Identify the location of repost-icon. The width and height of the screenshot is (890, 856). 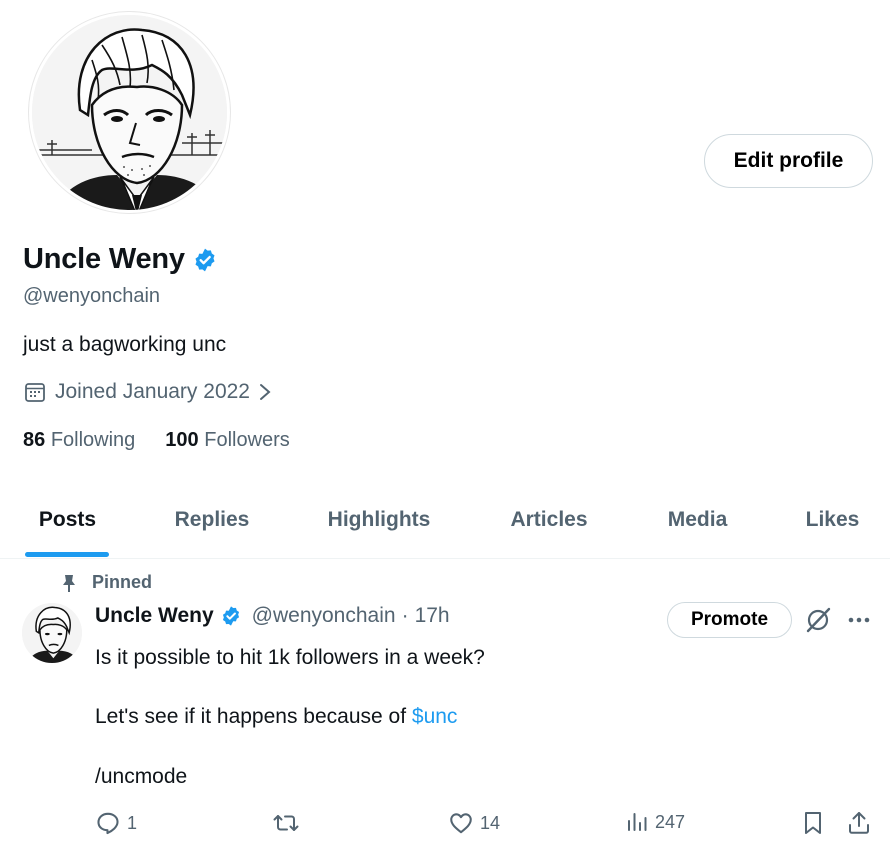
(286, 823).